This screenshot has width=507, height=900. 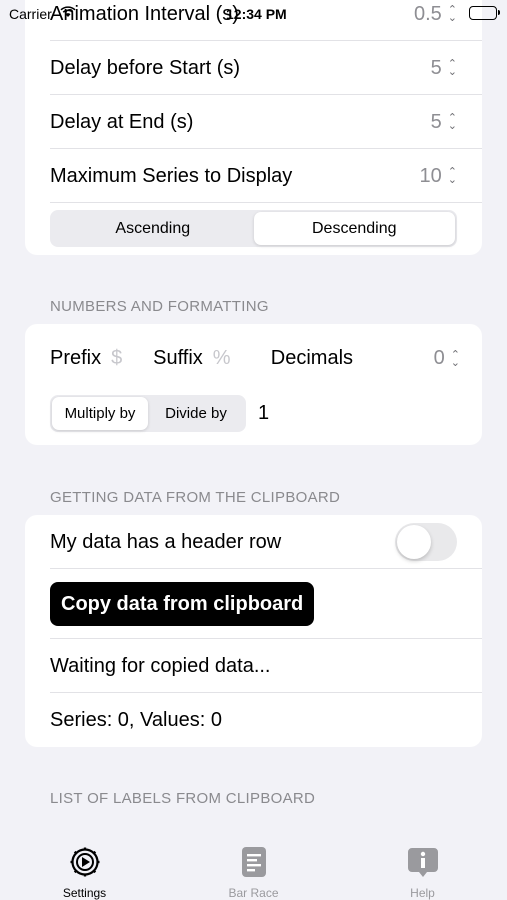 I want to click on tab-settings-label: Settings, so click(x=84, y=893).